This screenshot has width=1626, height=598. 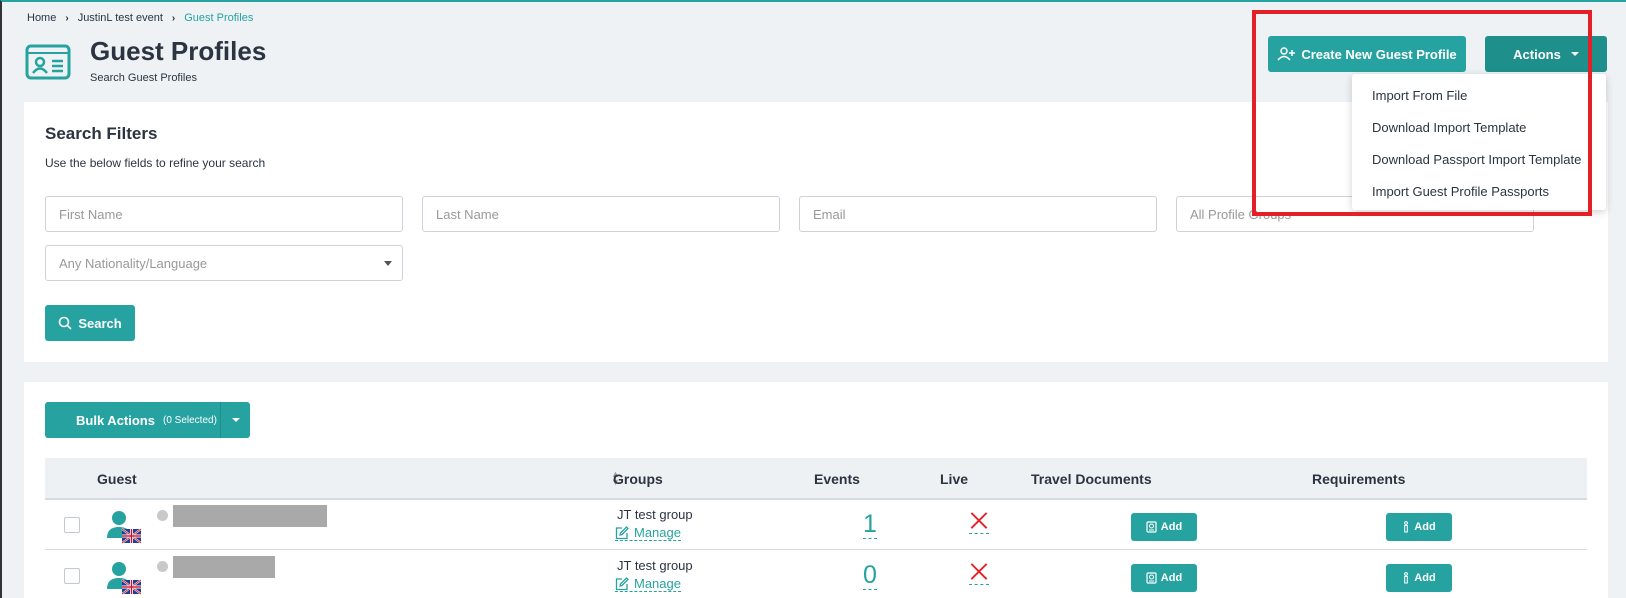 What do you see at coordinates (219, 18) in the screenshot?
I see `breadcrumb-current: Guest Profiles` at bounding box center [219, 18].